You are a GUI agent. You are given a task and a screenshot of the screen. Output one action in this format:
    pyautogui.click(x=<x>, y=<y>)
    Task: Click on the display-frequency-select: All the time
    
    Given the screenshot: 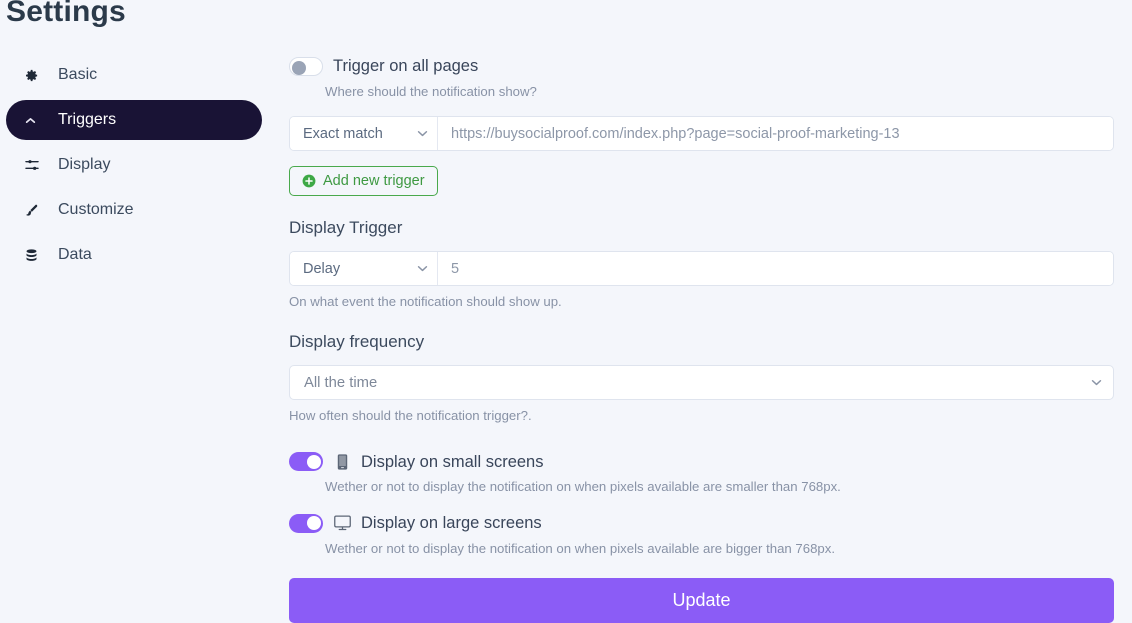 What is the action you would take?
    pyautogui.click(x=701, y=383)
    